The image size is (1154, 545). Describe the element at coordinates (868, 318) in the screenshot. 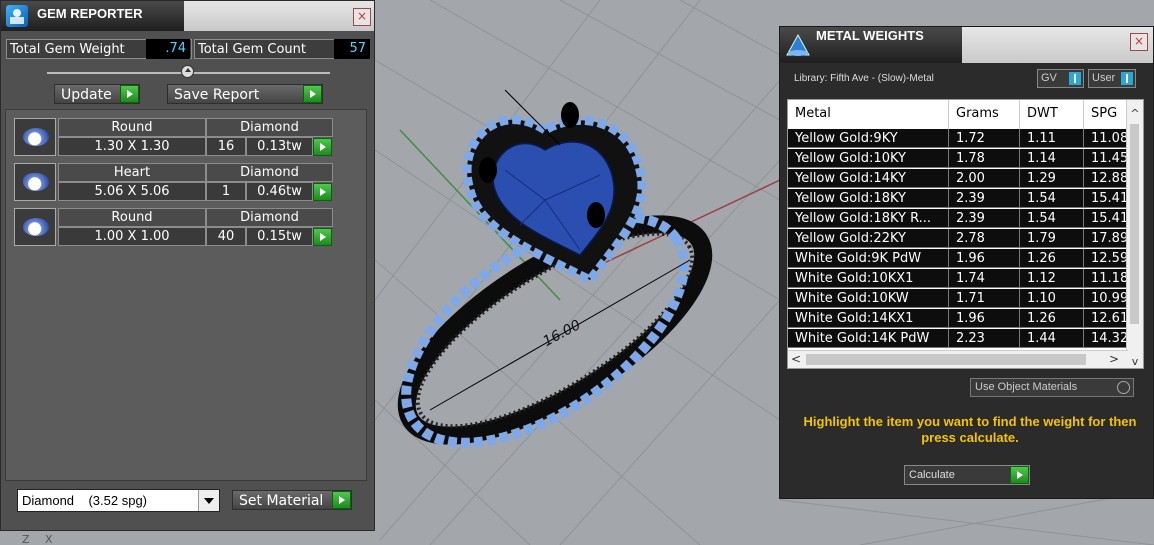

I see `cell-metal-name: White Gold:14KX1` at that location.